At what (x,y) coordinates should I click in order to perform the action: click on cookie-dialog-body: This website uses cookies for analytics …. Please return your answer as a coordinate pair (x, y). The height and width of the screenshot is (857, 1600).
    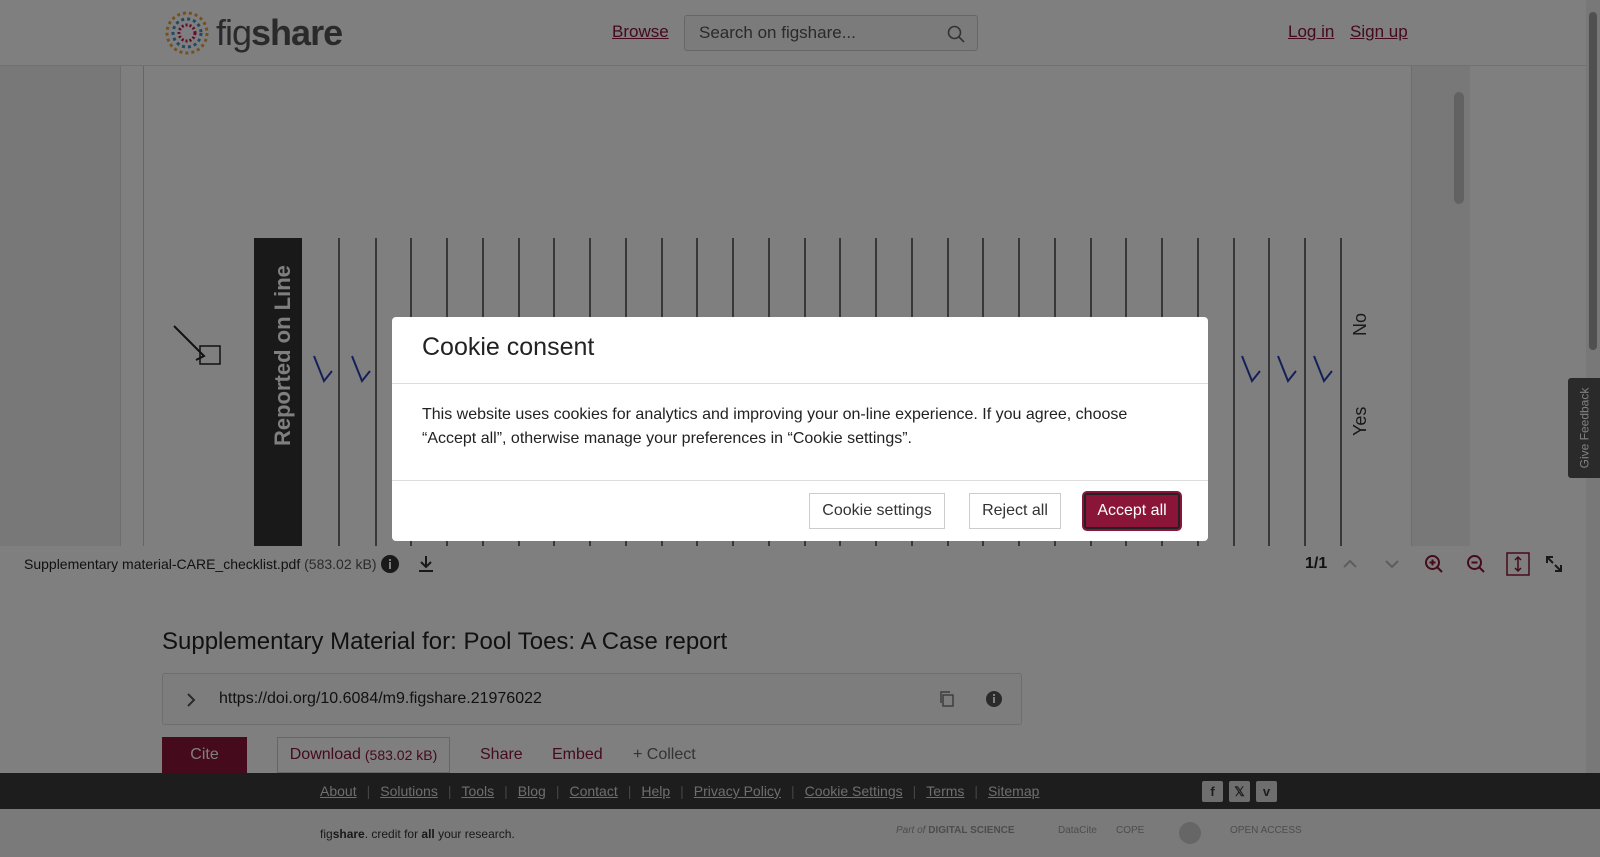
    Looking at the image, I should click on (775, 426).